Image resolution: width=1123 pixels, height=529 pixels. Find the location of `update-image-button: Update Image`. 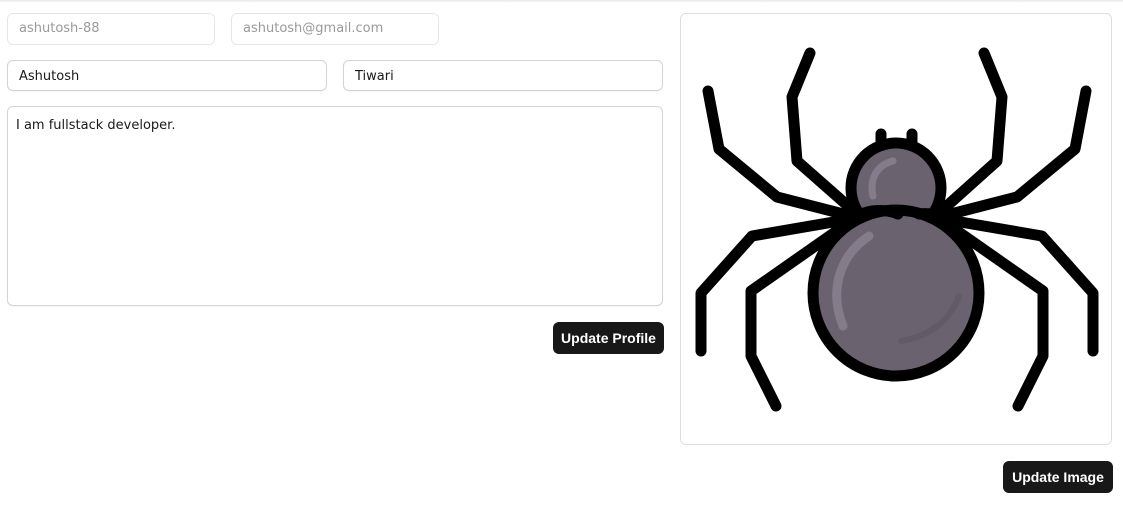

update-image-button: Update Image is located at coordinates (1058, 477).